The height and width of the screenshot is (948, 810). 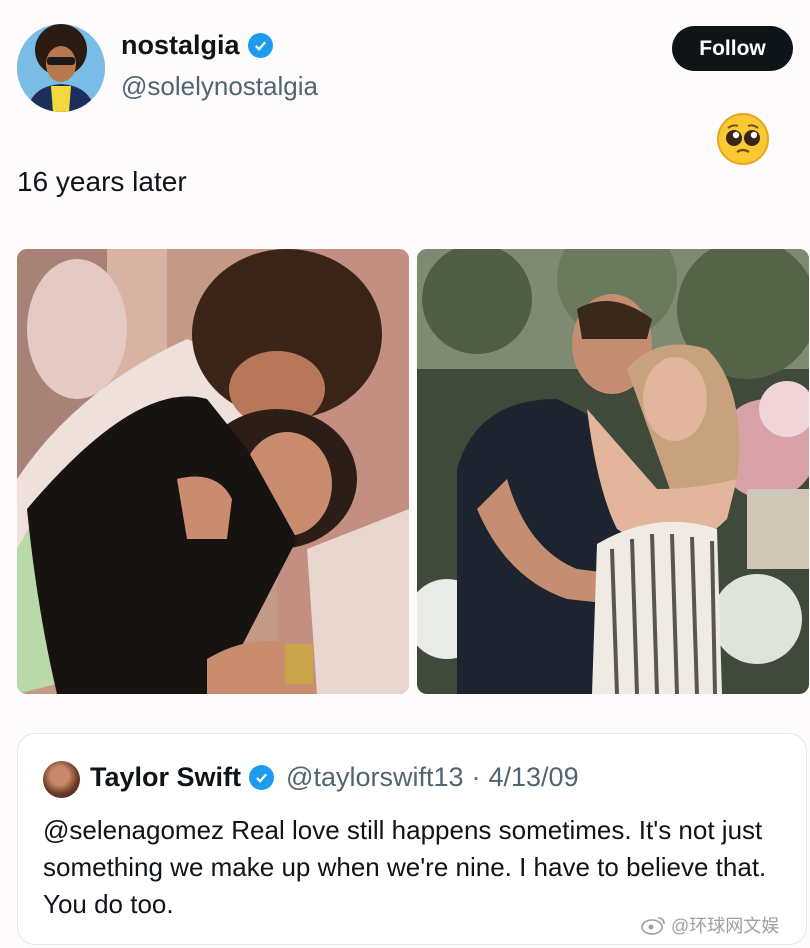 What do you see at coordinates (534, 777) in the screenshot?
I see `quote-date: 4/13/09` at bounding box center [534, 777].